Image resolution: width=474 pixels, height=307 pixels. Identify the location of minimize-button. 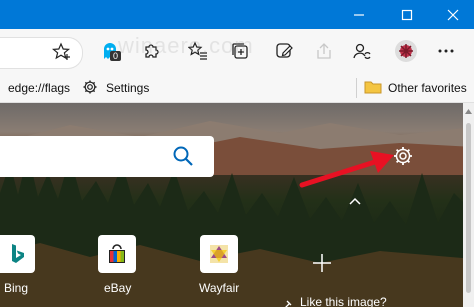
(359, 14).